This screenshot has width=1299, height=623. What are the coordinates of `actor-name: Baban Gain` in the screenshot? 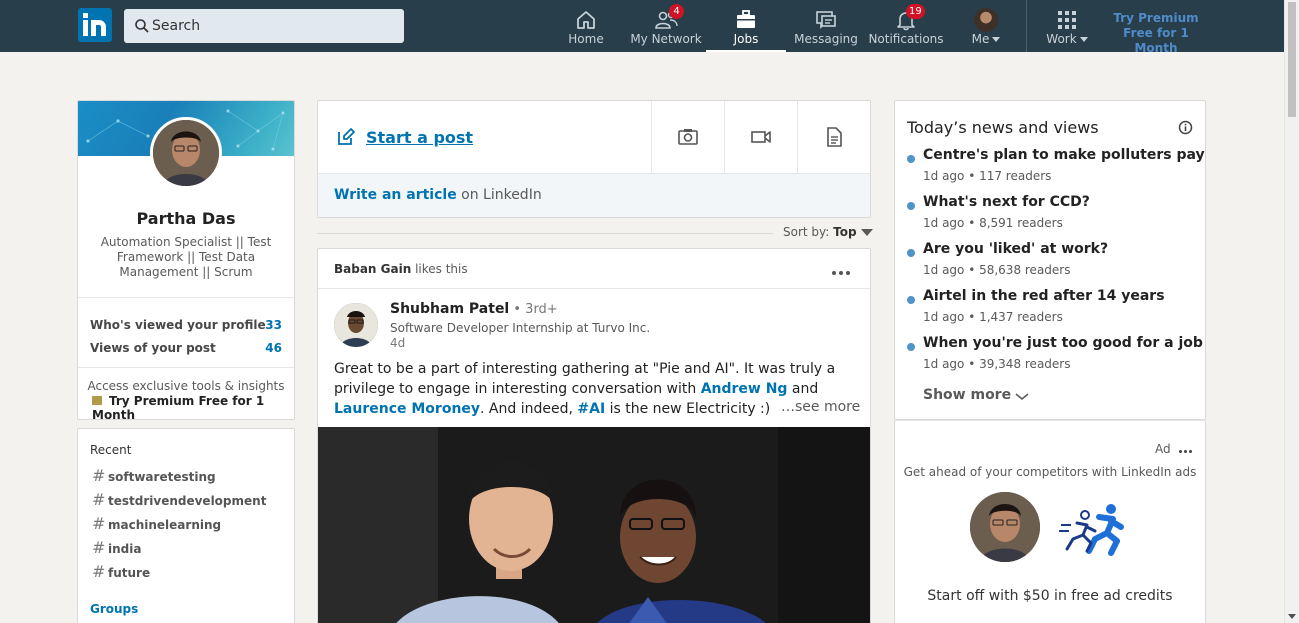 It's located at (372, 269).